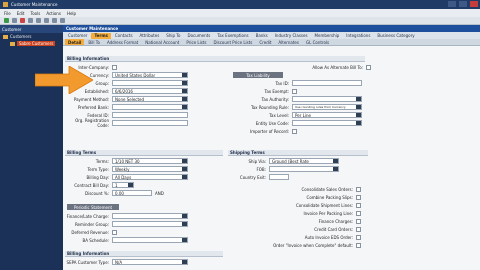  Describe the element at coordinates (232, 36) in the screenshot. I see `tab-tax-exemptions: Tax Exemptions` at that location.